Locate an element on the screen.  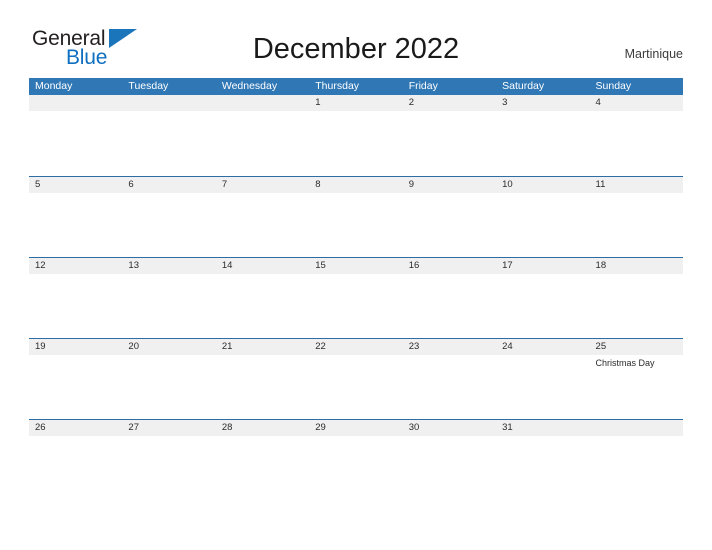
day-number: 28 is located at coordinates (262, 428).